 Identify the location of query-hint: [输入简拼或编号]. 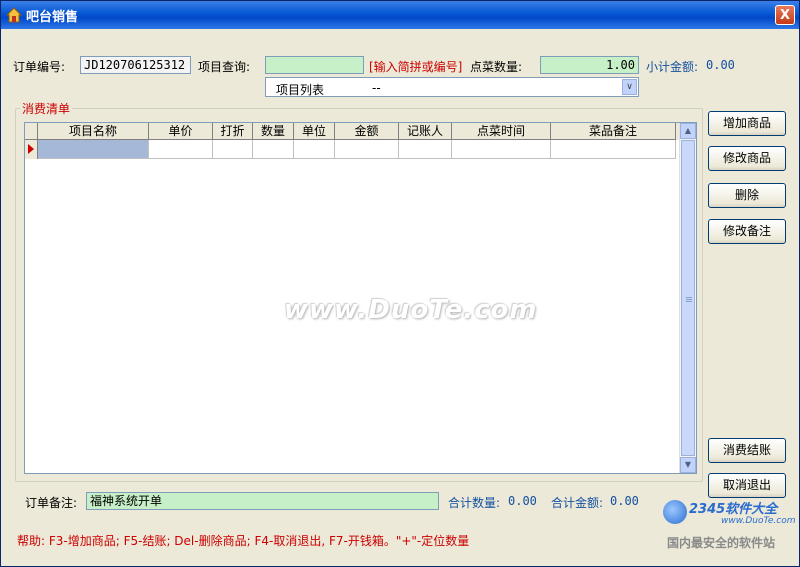
(416, 67).